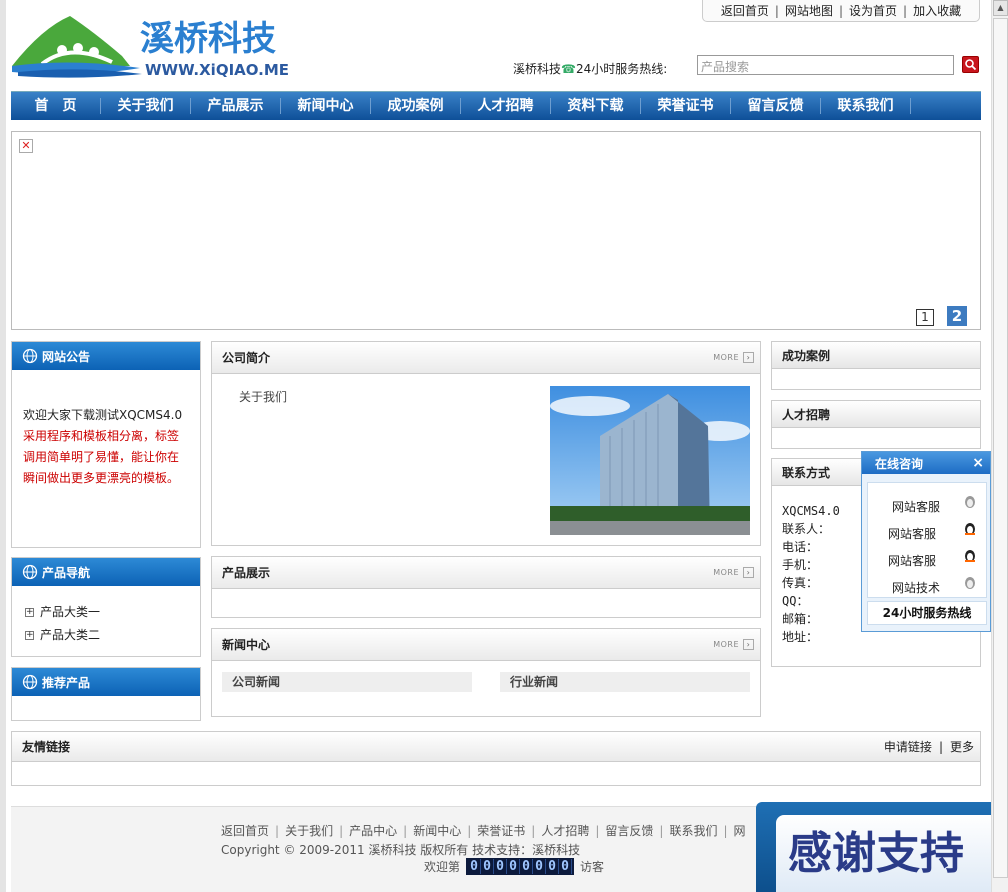 This screenshot has width=1008, height=892. Describe the element at coordinates (908, 747) in the screenshot. I see `apply-link: 申请链接` at that location.